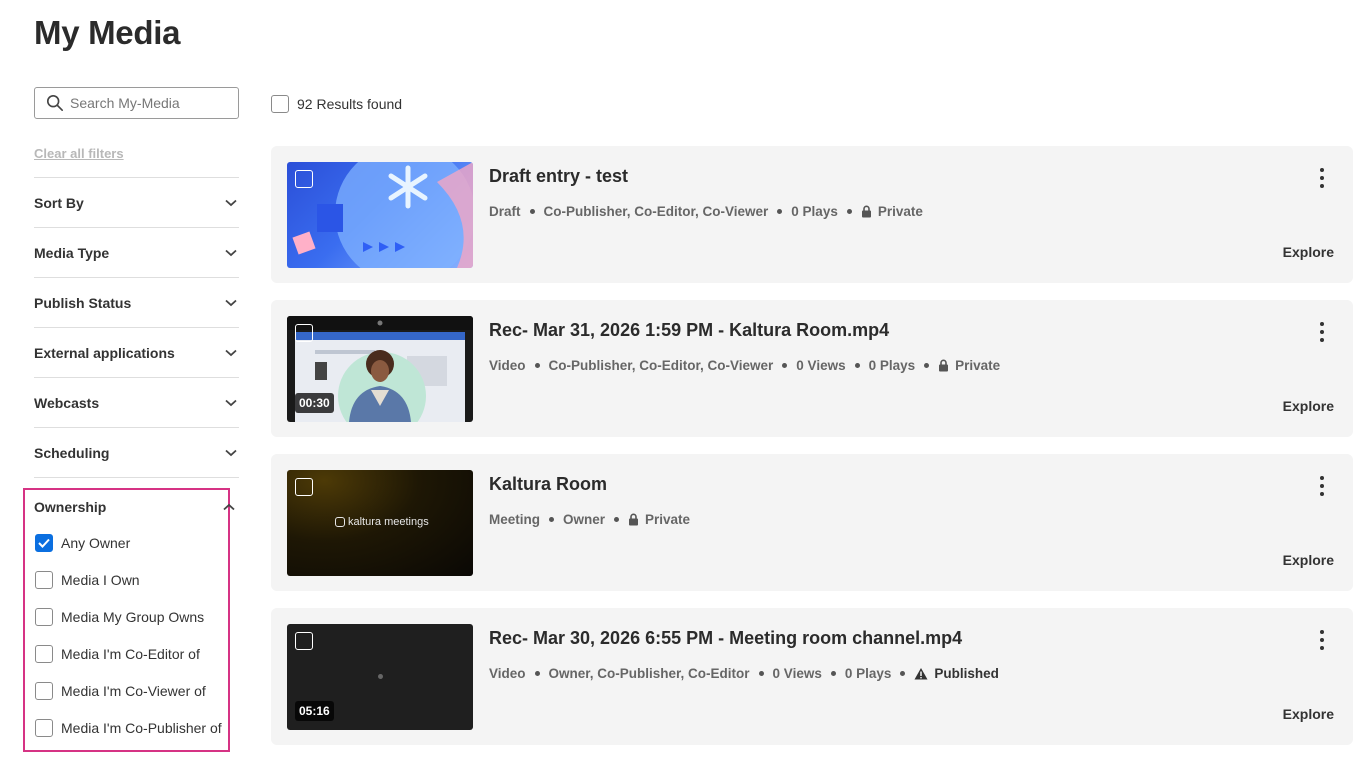  I want to click on warning-icon, so click(921, 674).